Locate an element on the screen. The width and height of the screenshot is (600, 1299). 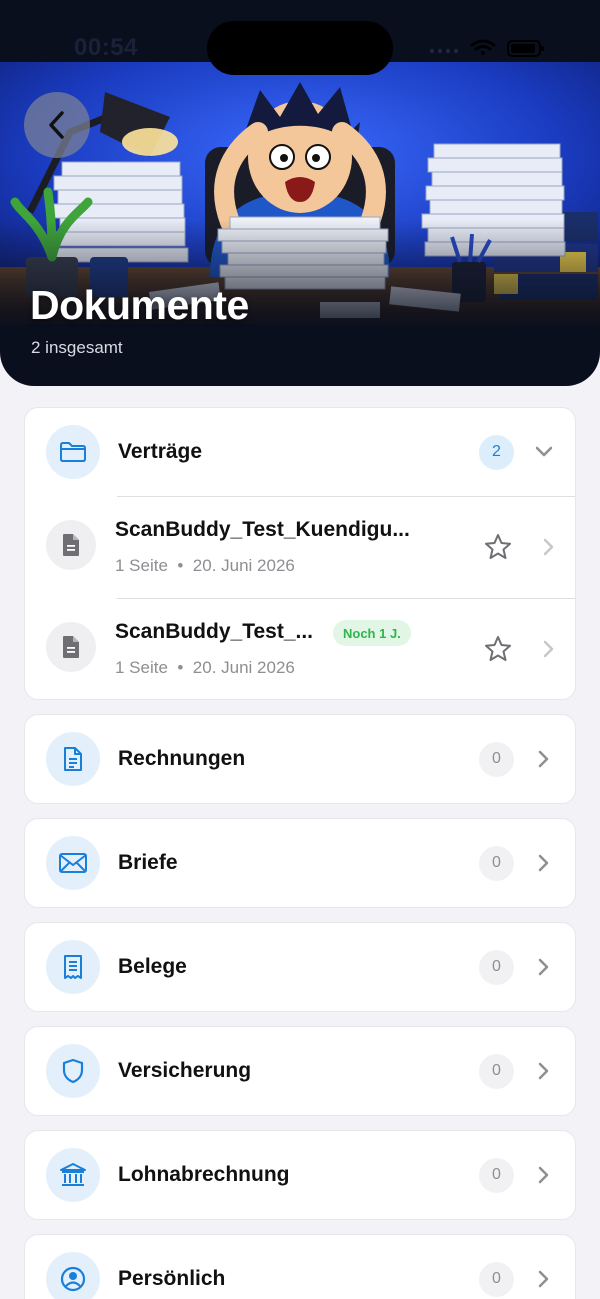
status-bar: 00:54 is located at coordinates (300, 37).